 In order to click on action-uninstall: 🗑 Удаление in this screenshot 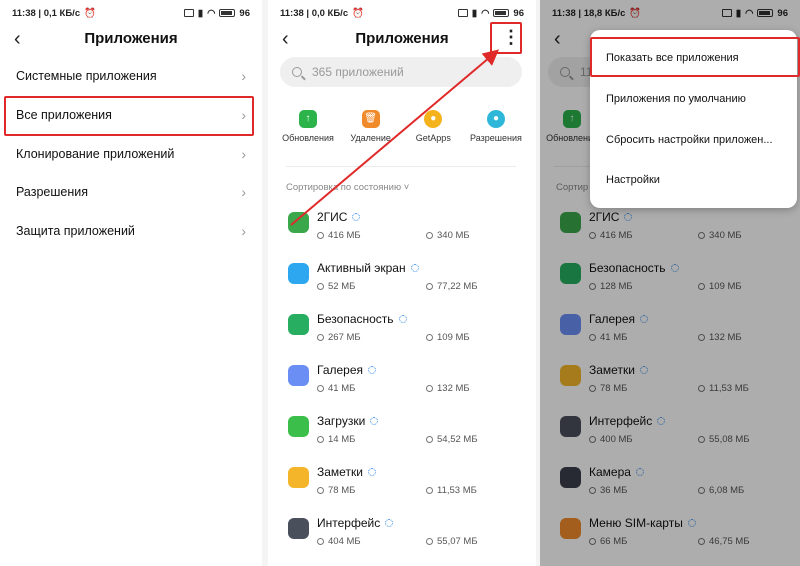, I will do `click(371, 126)`.